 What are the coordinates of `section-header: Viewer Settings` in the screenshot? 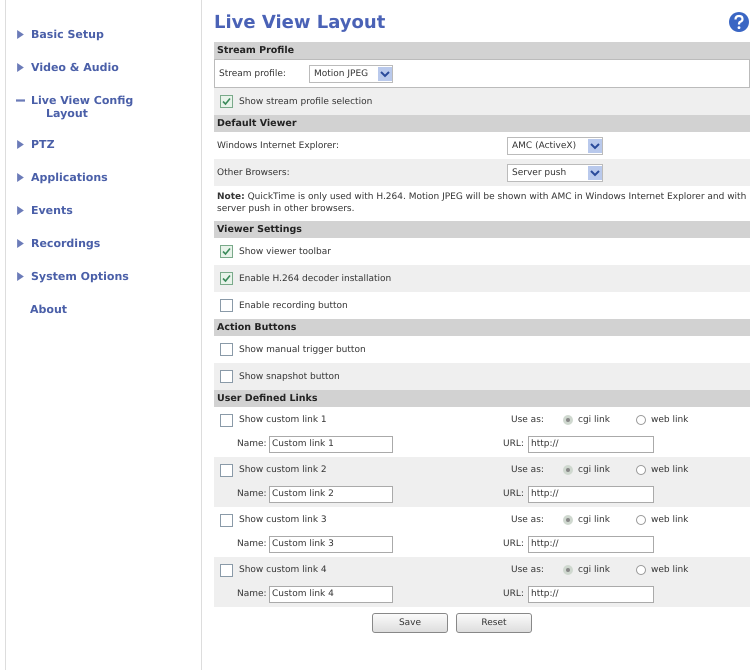 It's located at (482, 229).